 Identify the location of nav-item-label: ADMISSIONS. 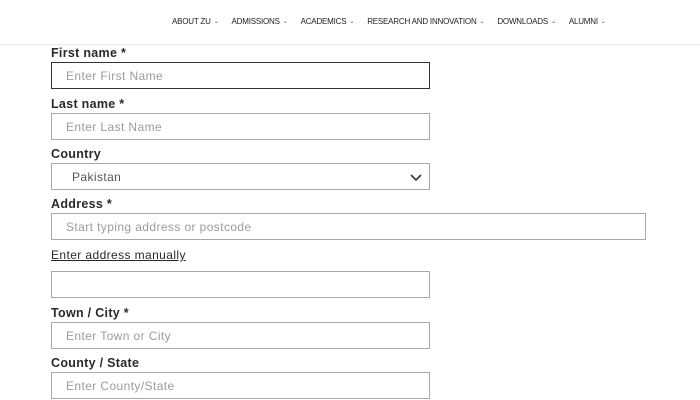
(255, 21).